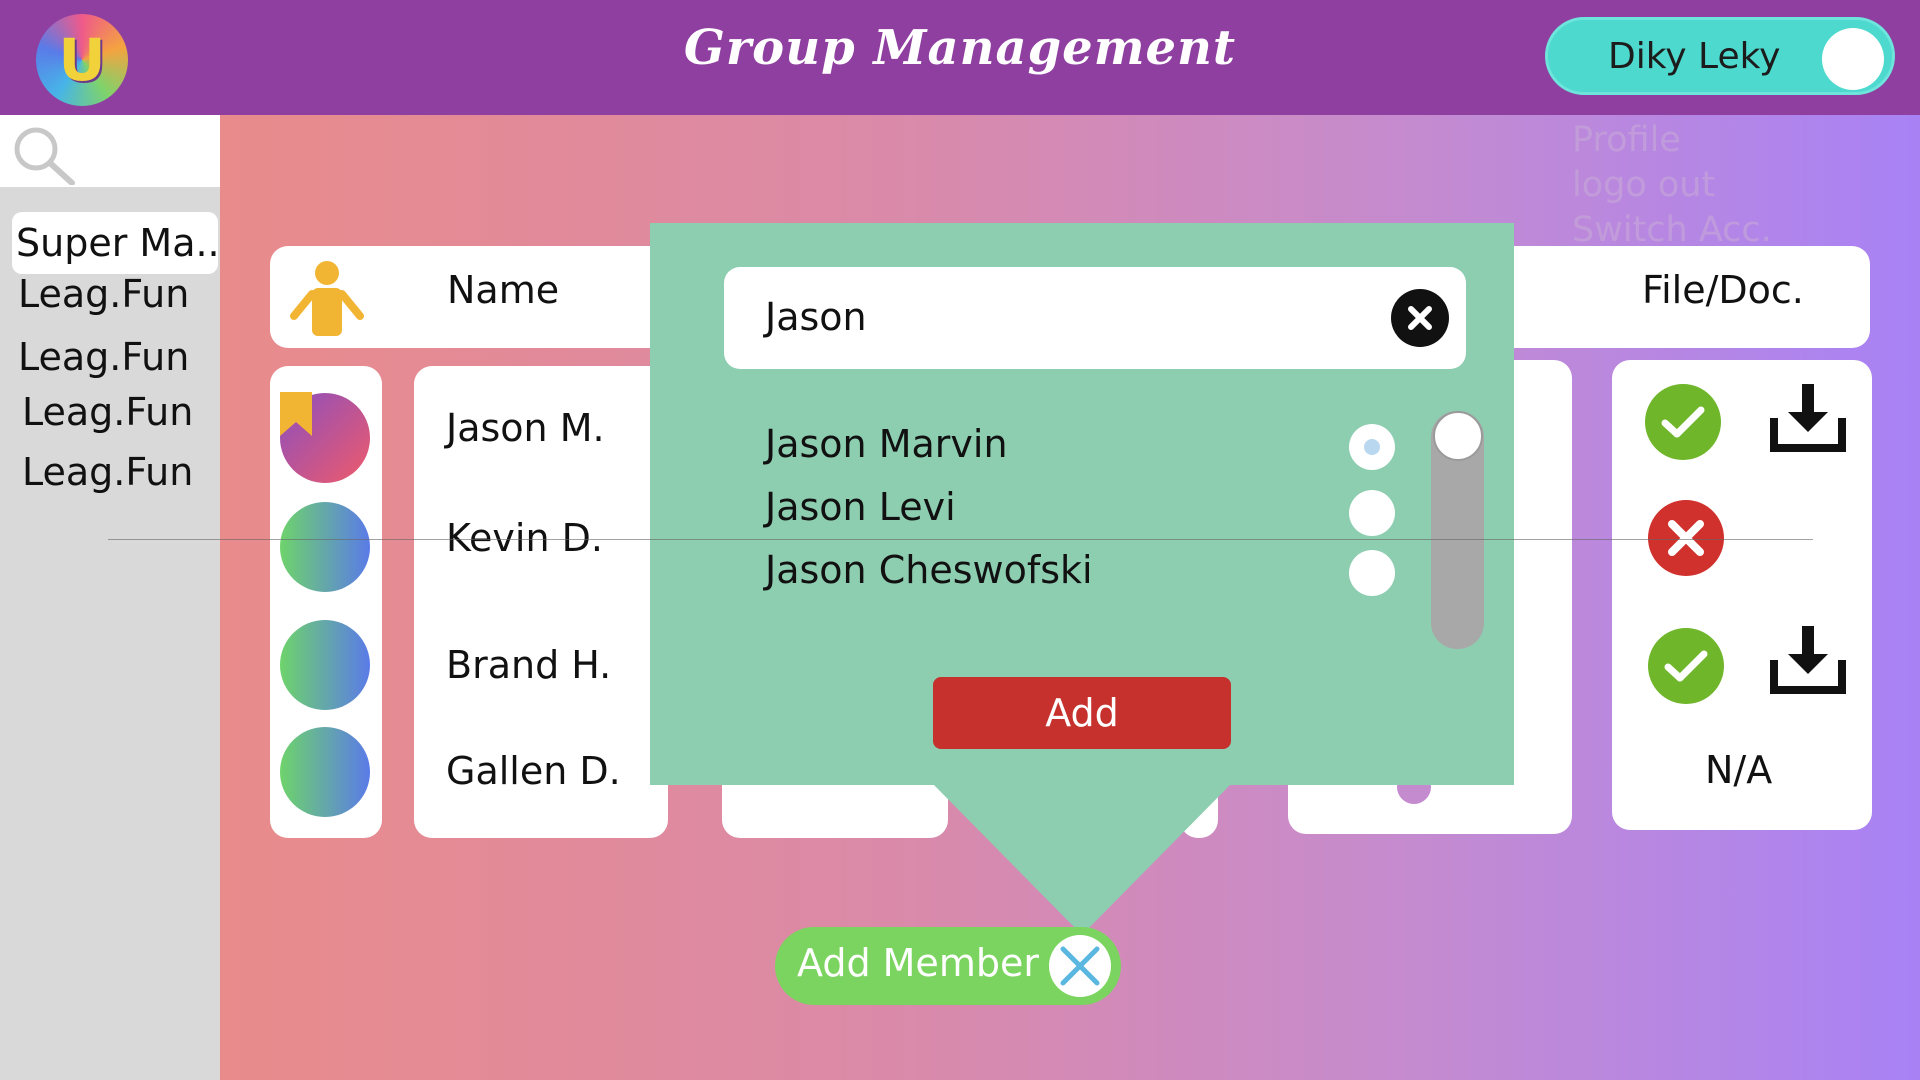  Describe the element at coordinates (1082, 860) in the screenshot. I see `popover-pointer` at that location.